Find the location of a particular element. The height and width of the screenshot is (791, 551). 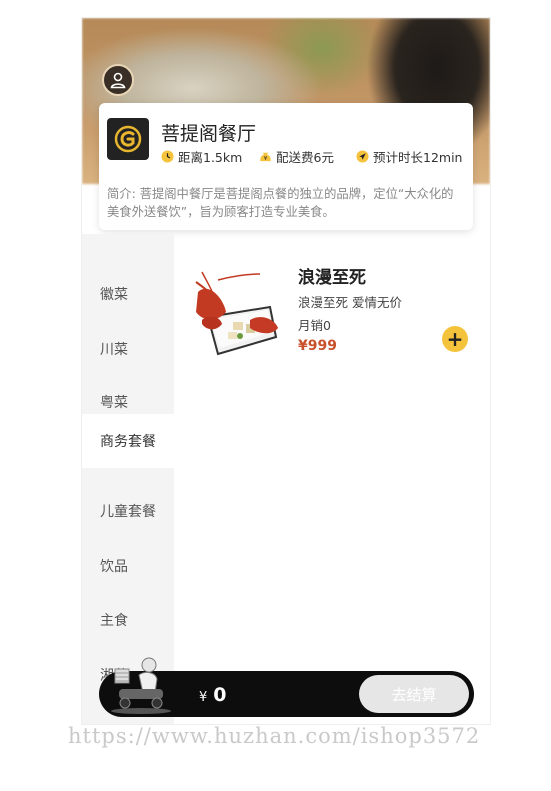

watermark-text: https://www.huzhan.com/ishop3572 is located at coordinates (274, 736).